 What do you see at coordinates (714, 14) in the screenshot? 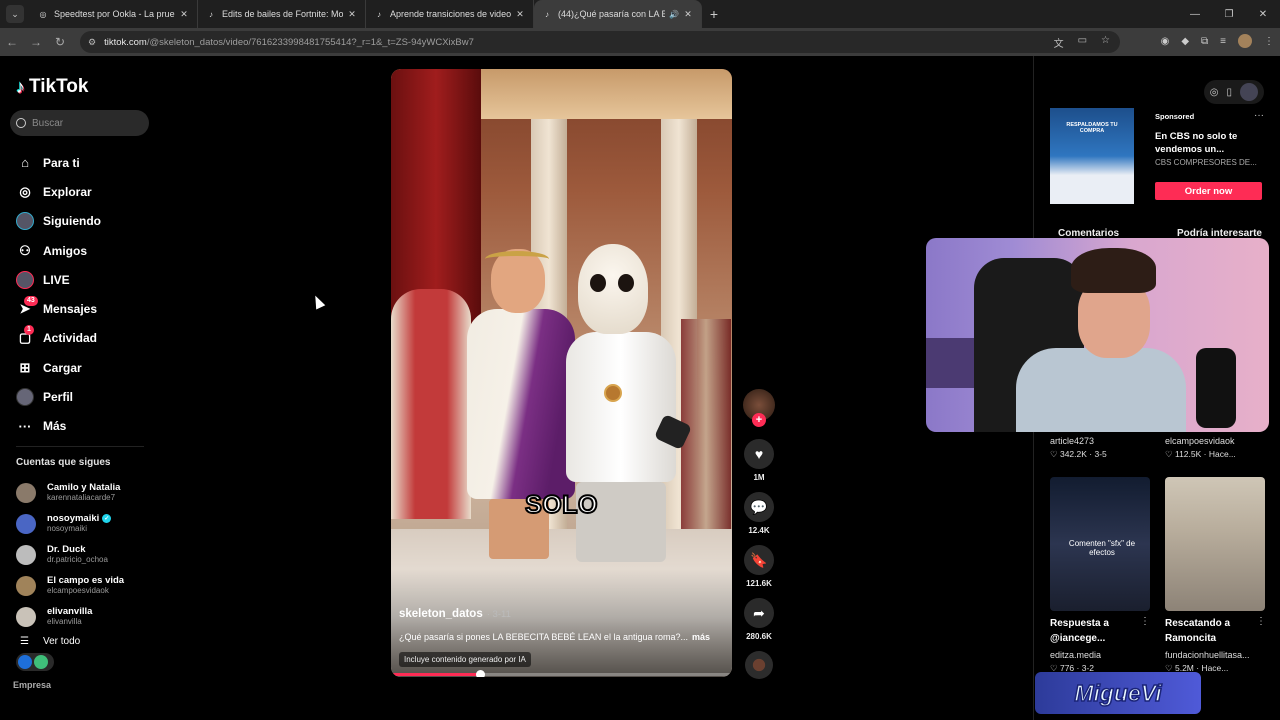
I see `new-tab-button: +` at bounding box center [714, 14].